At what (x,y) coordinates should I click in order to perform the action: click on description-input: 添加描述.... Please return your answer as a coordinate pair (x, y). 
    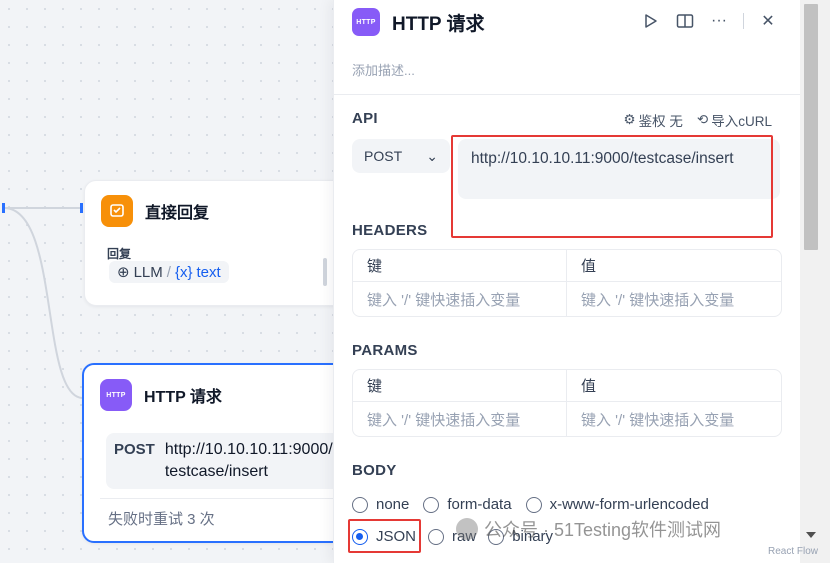
    Looking at the image, I should click on (383, 69).